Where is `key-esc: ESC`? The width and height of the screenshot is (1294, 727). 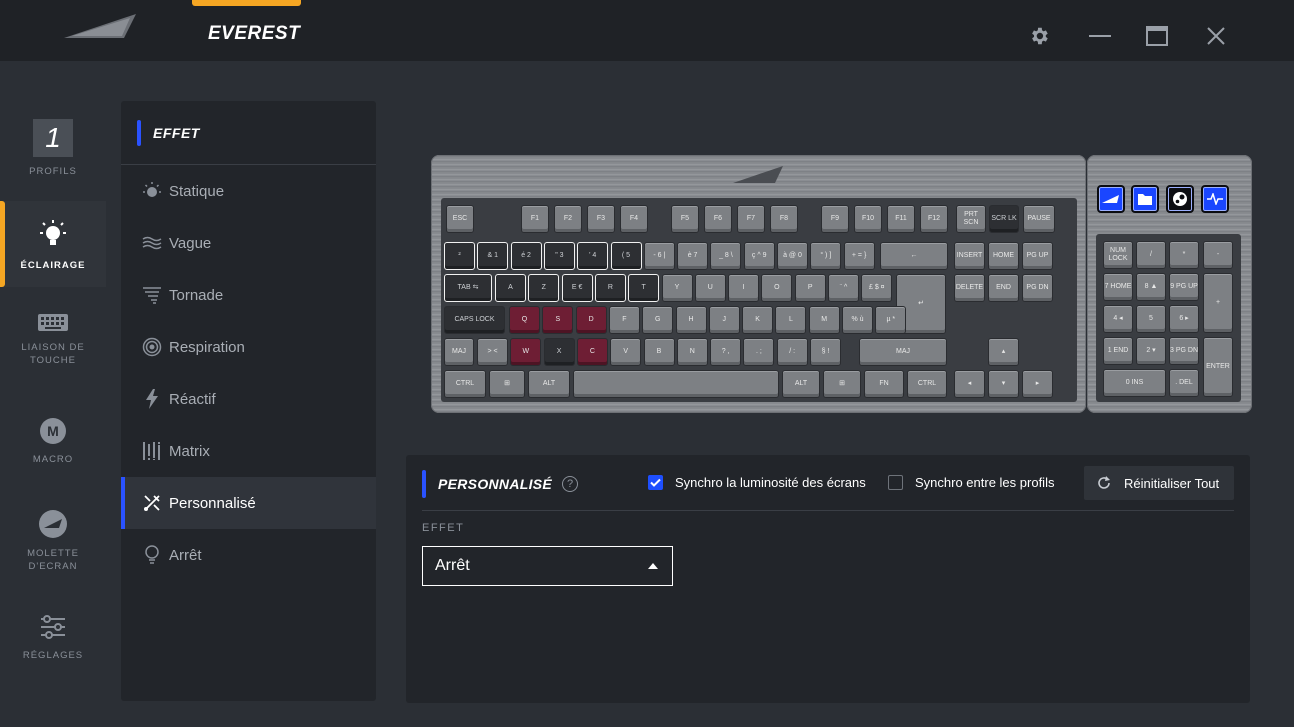
key-esc: ESC is located at coordinates (460, 219).